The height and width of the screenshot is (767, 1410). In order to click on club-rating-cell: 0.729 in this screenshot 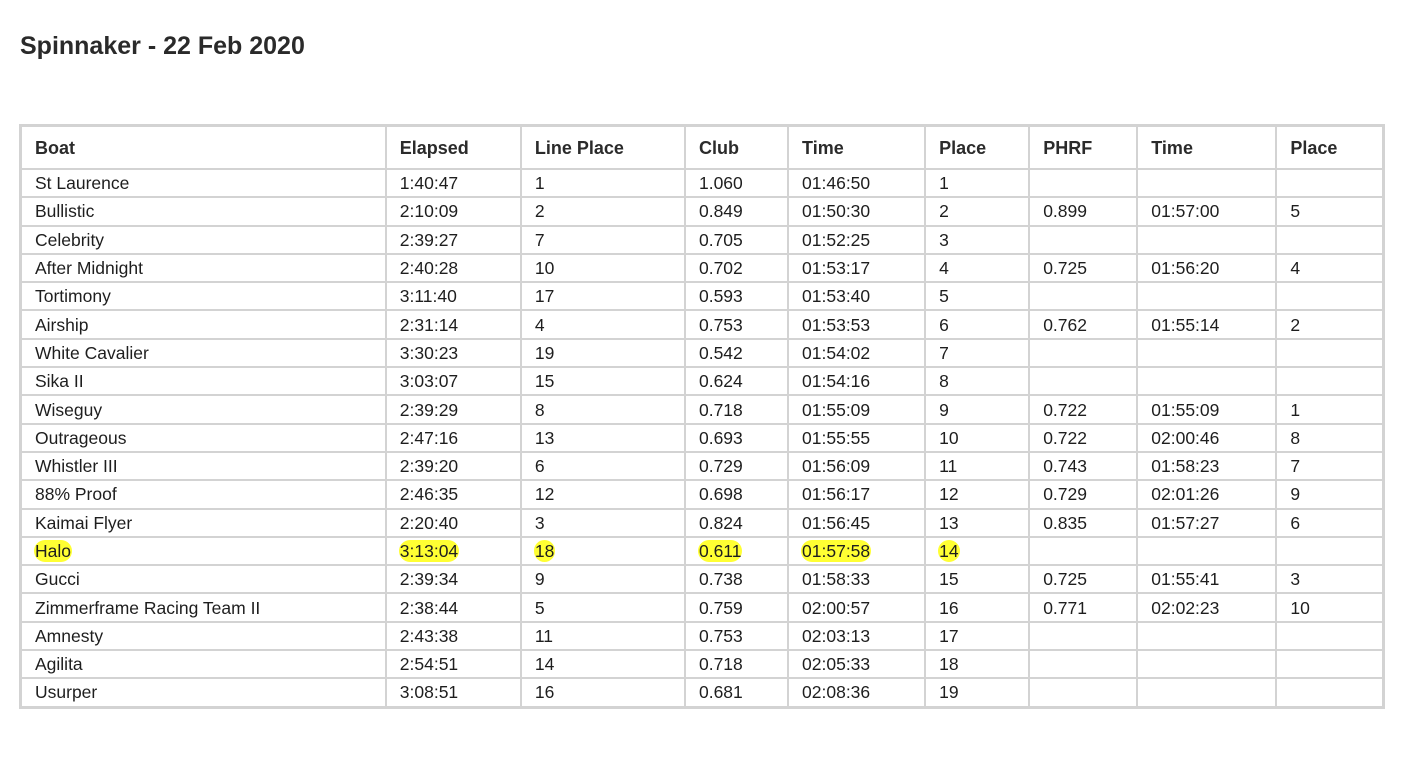, I will do `click(736, 466)`.